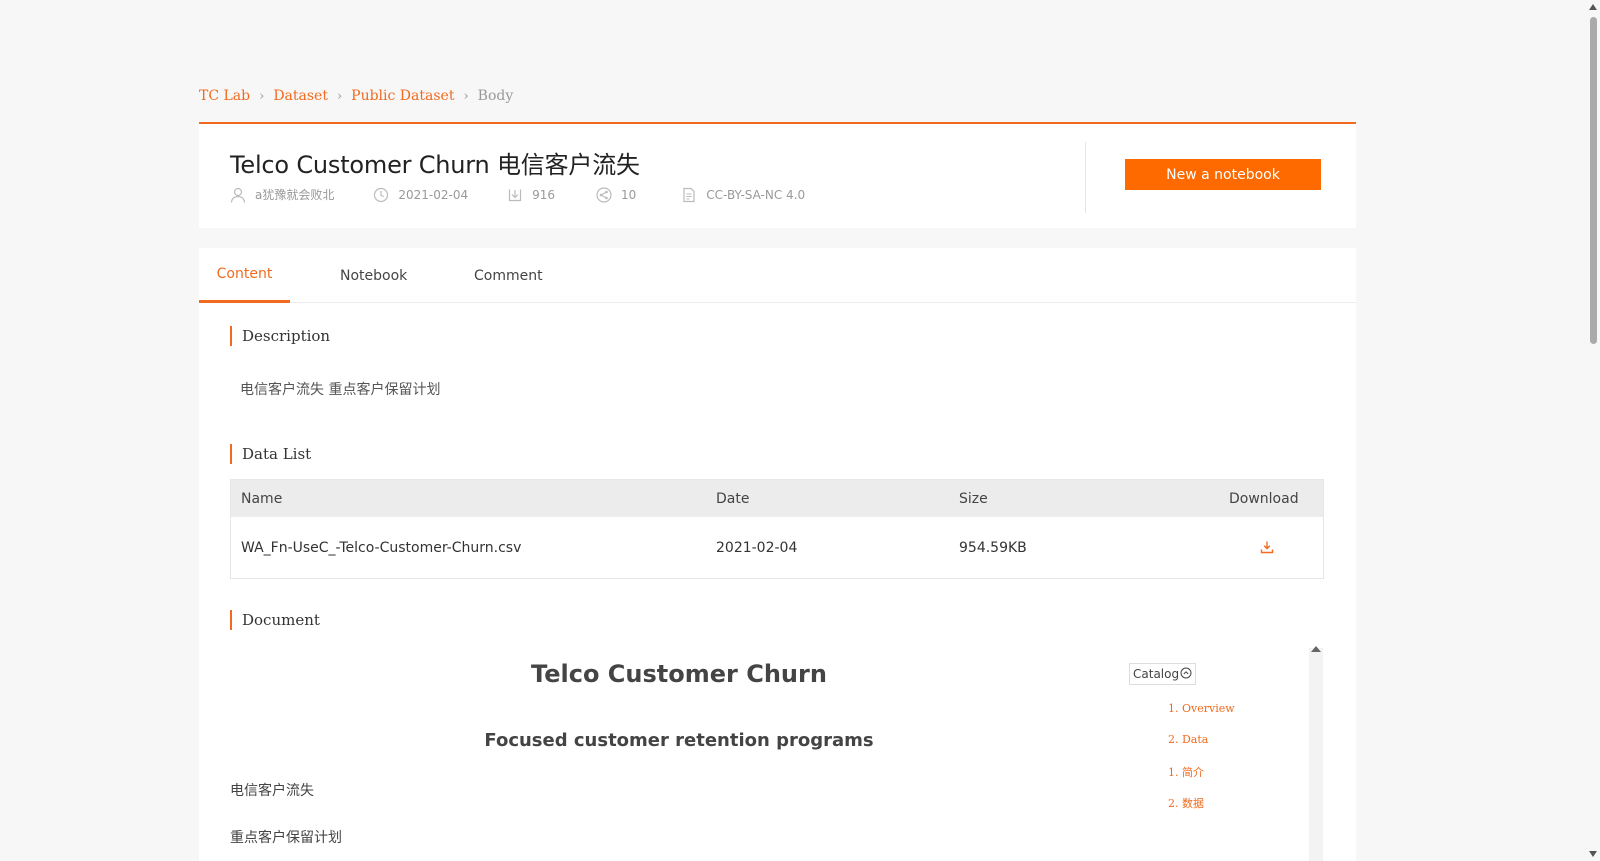  Describe the element at coordinates (689, 195) in the screenshot. I see `document-icon` at that location.